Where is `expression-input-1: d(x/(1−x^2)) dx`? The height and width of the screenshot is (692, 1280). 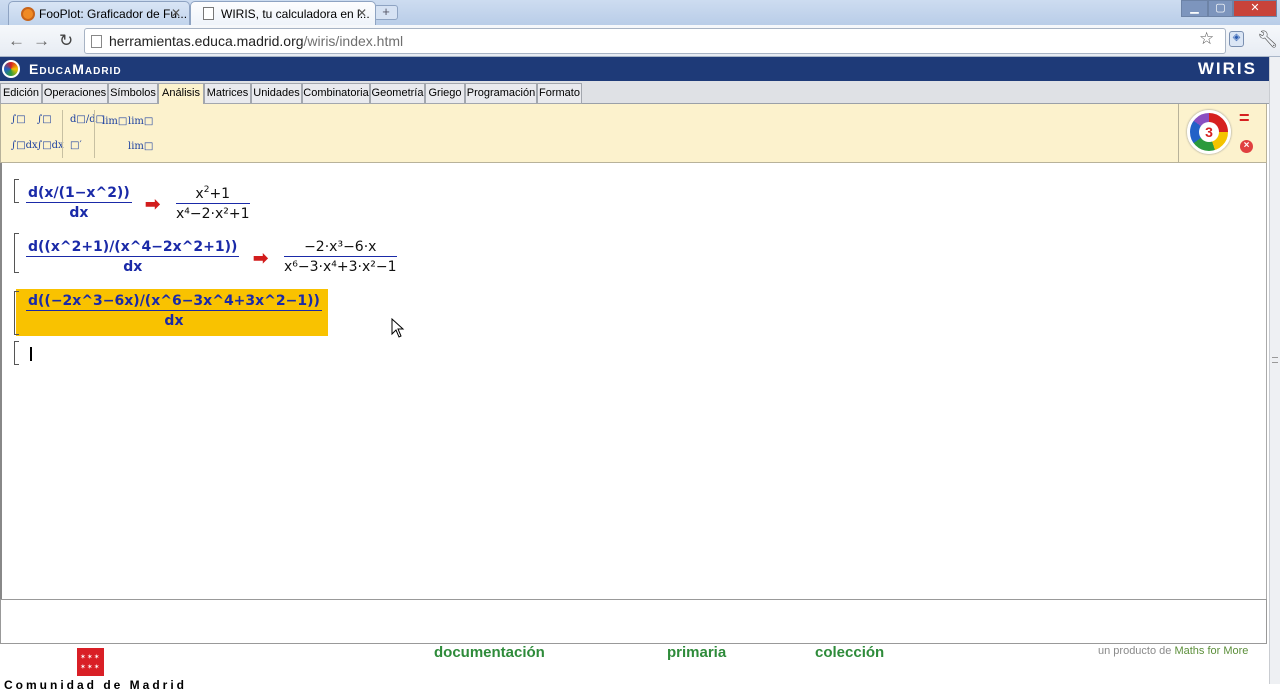
expression-input-1: d(x/(1−x^2)) dx is located at coordinates (79, 203).